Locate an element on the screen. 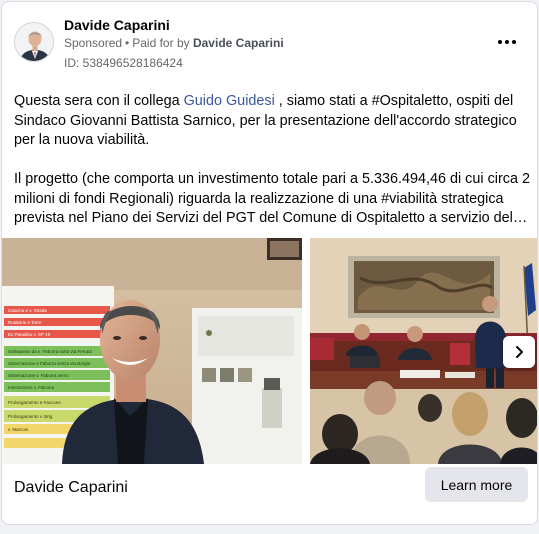  svg-text: Rotatorie e Torre is located at coordinates (25, 322).